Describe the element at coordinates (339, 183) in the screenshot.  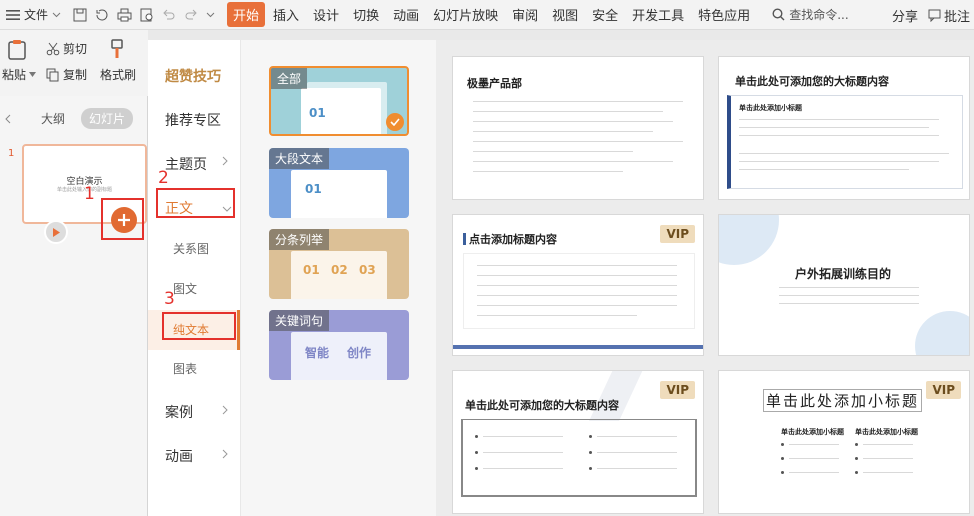
I see `style-card-paragraph: 01 大段文本` at that location.